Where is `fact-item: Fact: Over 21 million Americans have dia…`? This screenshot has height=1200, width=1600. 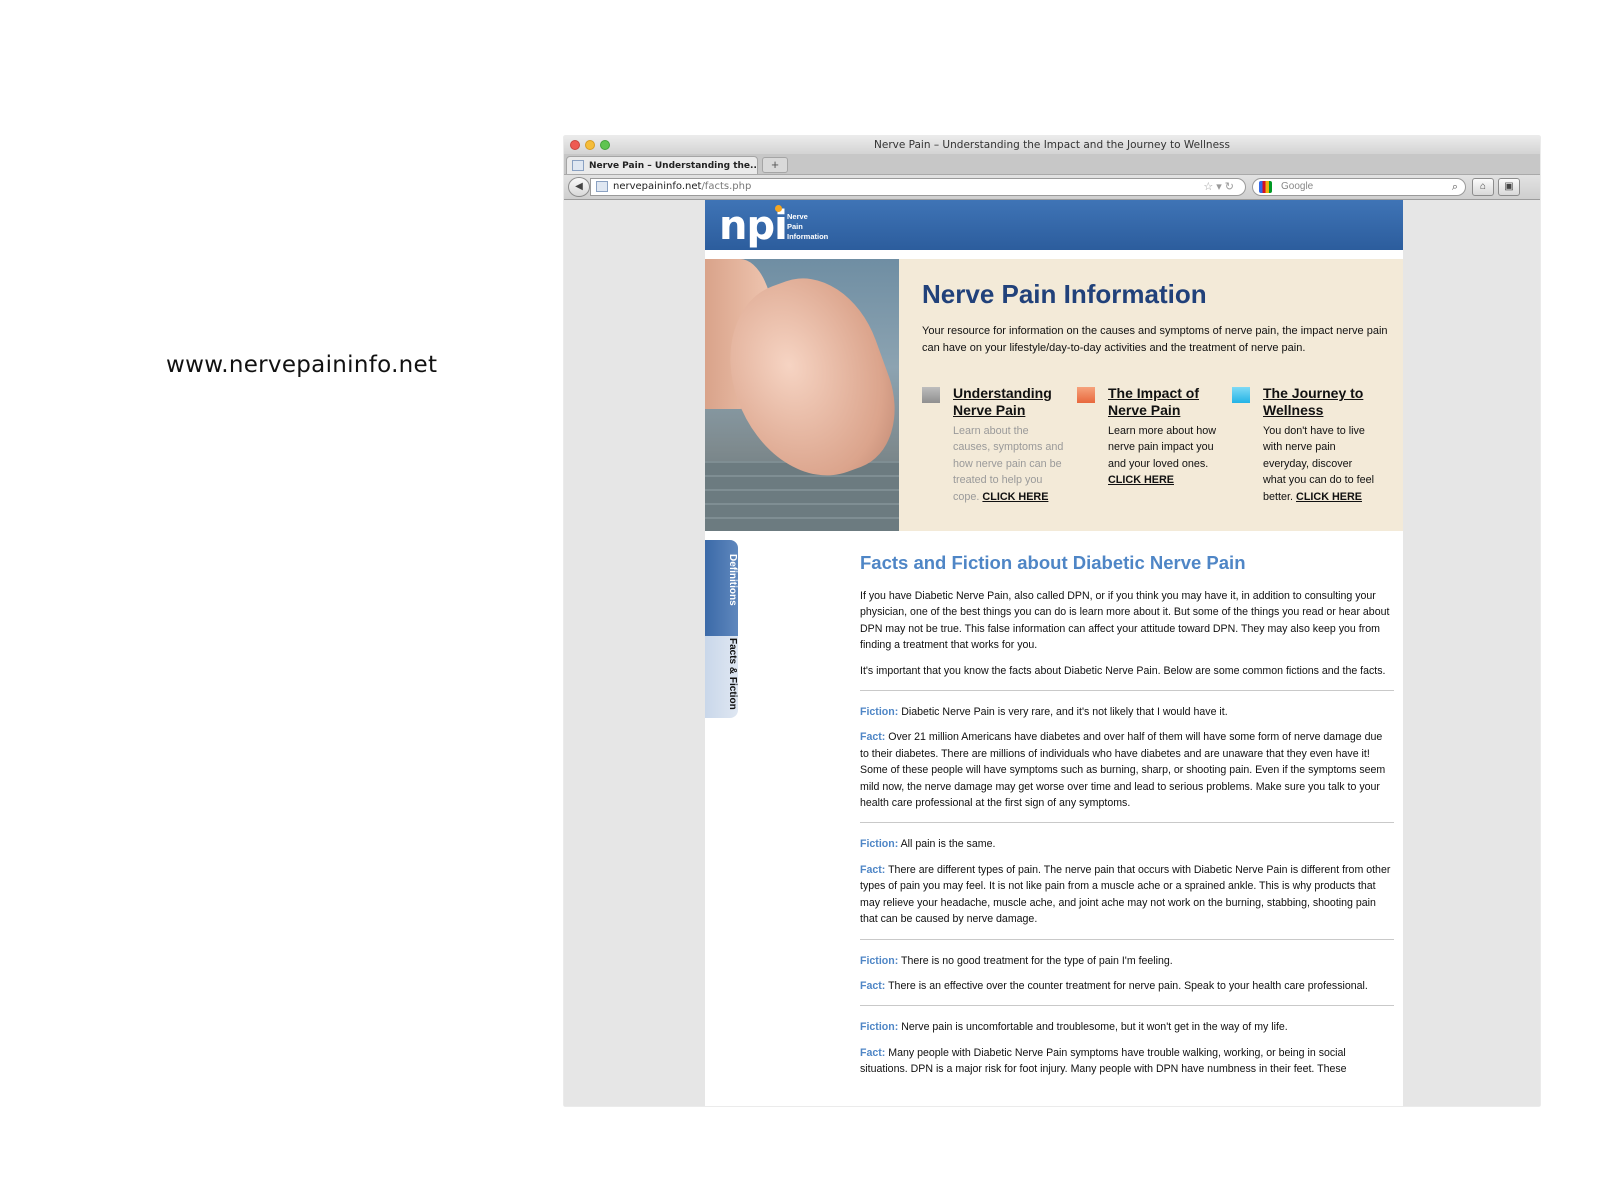 fact-item: Fact: Over 21 million Americans have dia… is located at coordinates (1127, 770).